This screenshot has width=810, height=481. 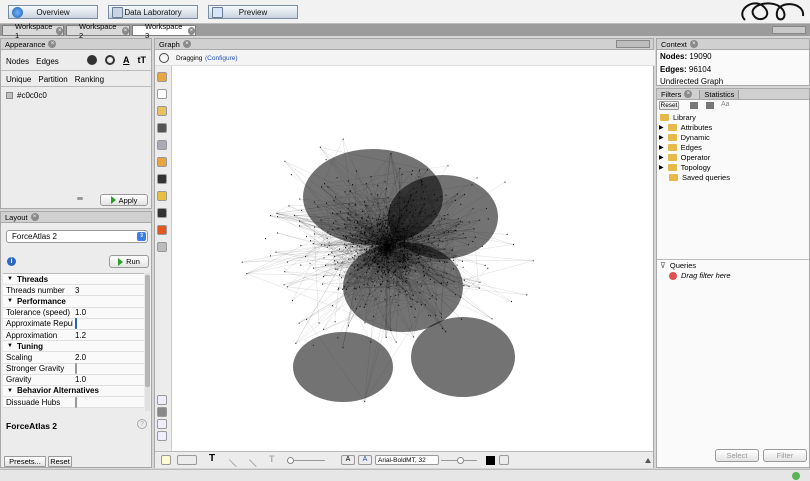 What do you see at coordinates (153, 12) in the screenshot?
I see `data-laboratory-button: Data Laboratory` at bounding box center [153, 12].